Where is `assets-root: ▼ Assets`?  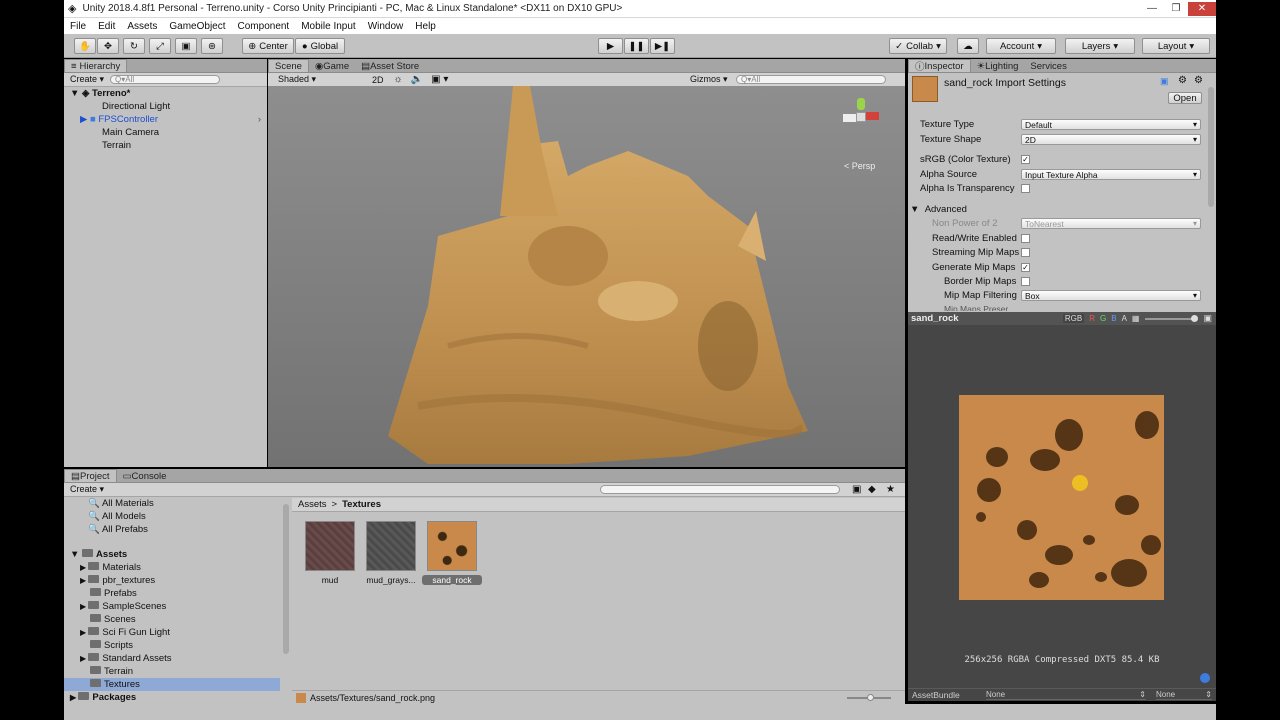
assets-root: ▼ Assets is located at coordinates (172, 554).